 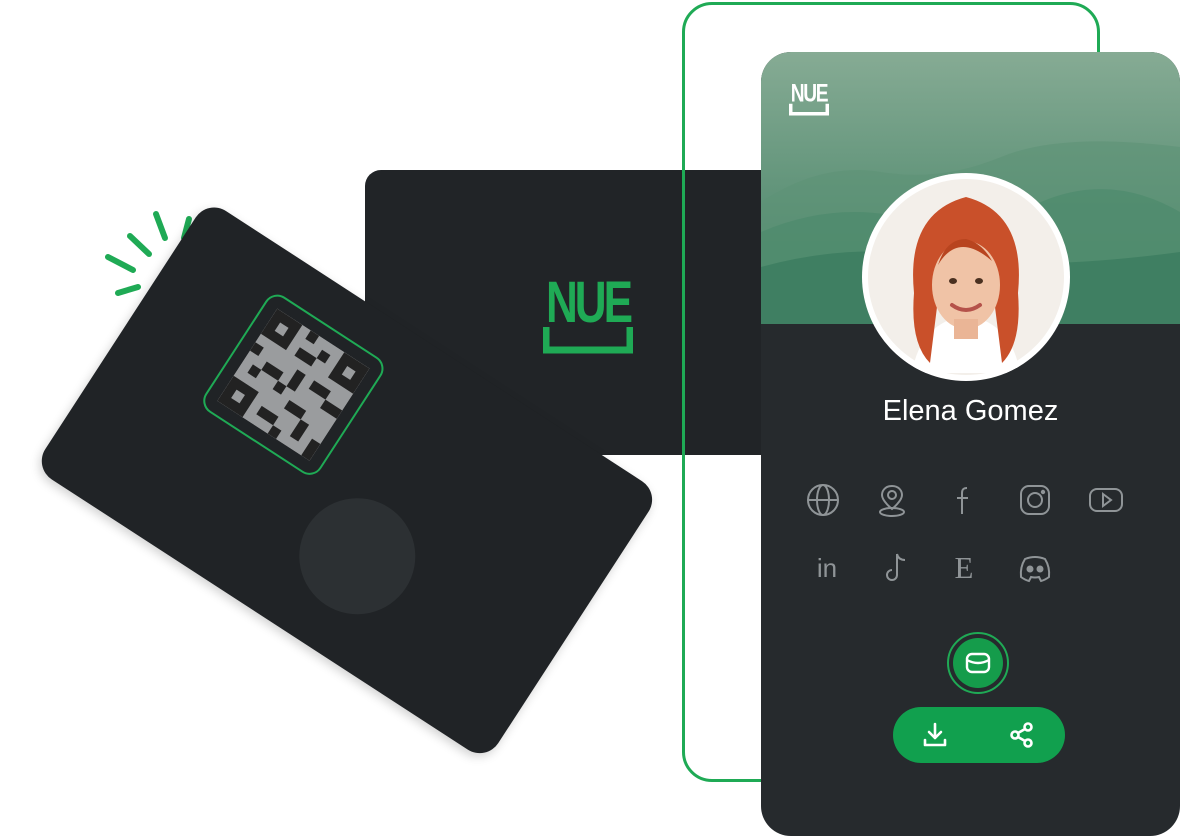 I want to click on chip-icon, so click(x=357, y=556).